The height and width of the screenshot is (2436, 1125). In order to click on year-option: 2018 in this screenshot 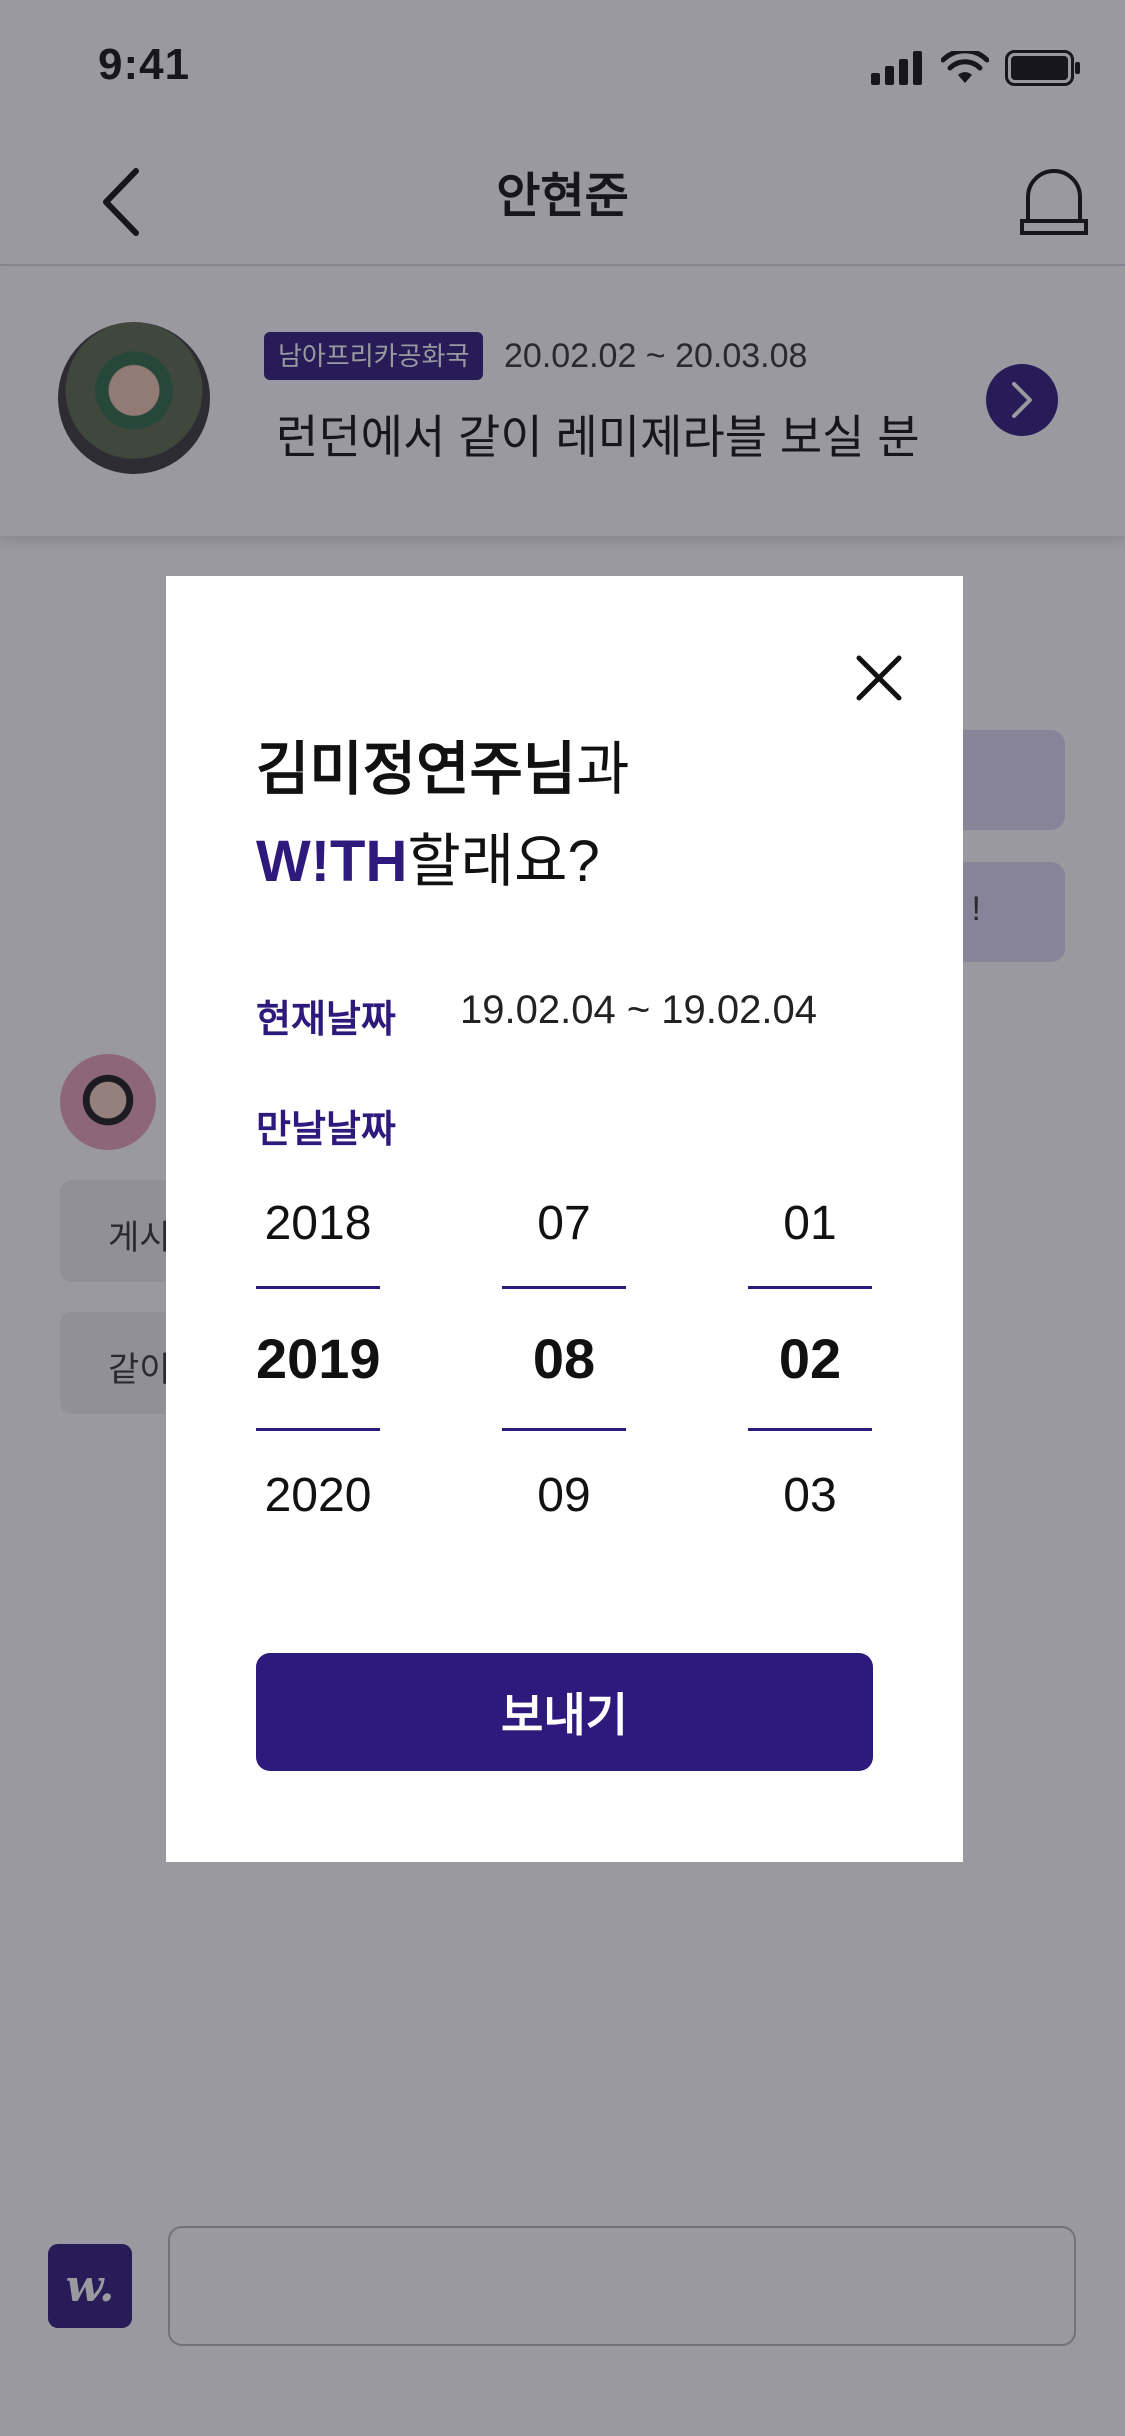, I will do `click(318, 1223)`.